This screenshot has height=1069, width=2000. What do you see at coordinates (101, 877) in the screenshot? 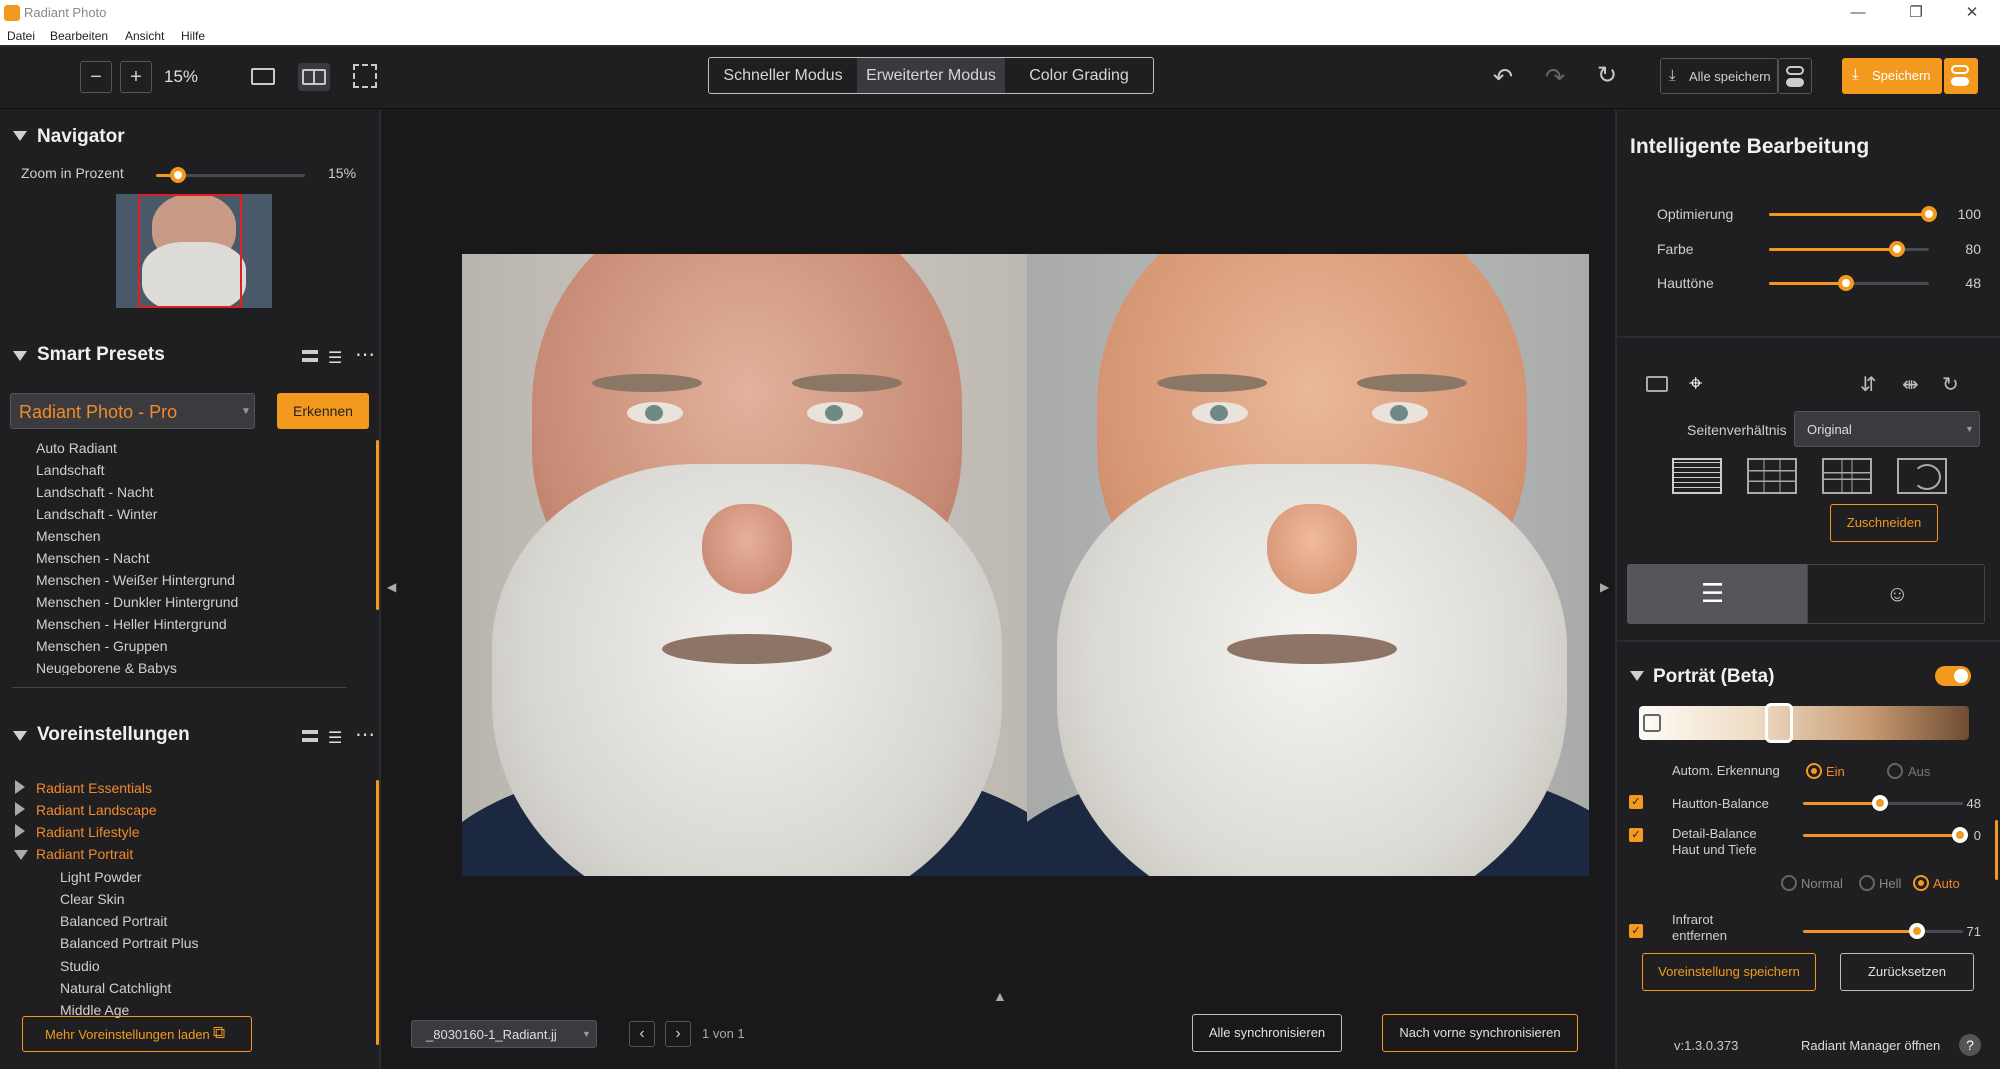
I see `list-item: Light Powder` at bounding box center [101, 877].